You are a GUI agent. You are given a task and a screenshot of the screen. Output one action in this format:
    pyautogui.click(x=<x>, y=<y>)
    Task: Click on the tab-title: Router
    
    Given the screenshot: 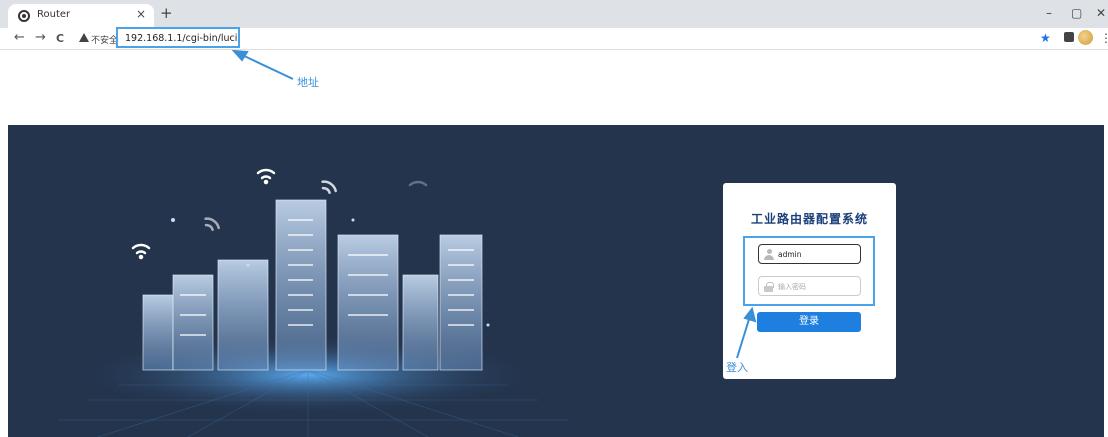 What is the action you would take?
    pyautogui.click(x=54, y=14)
    